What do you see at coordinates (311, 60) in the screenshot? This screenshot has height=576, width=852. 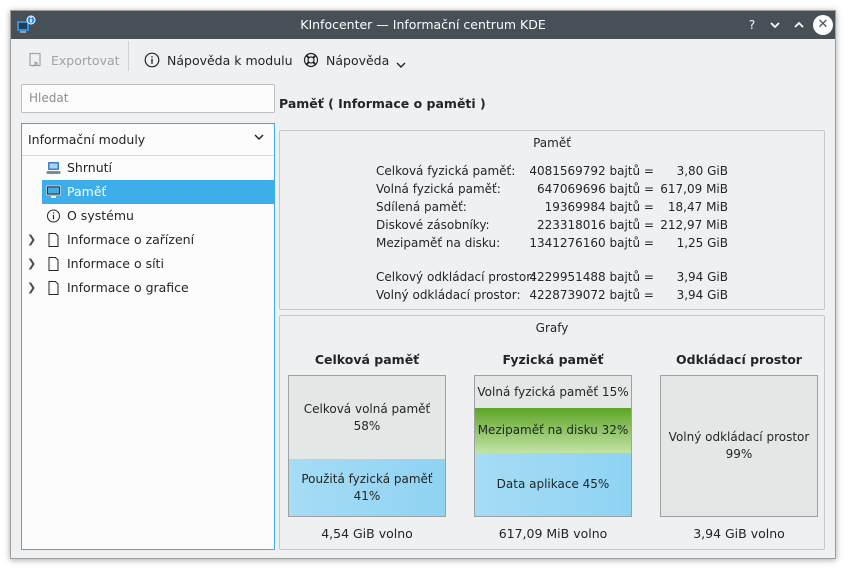 I see `lifebuoy-icon` at bounding box center [311, 60].